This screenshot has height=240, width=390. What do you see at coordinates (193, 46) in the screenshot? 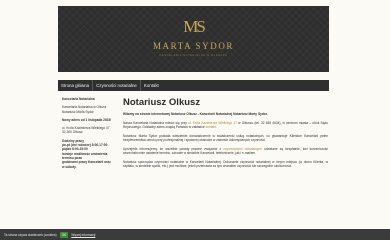
I see `logo-name: MARTA SYDOR` at bounding box center [193, 46].